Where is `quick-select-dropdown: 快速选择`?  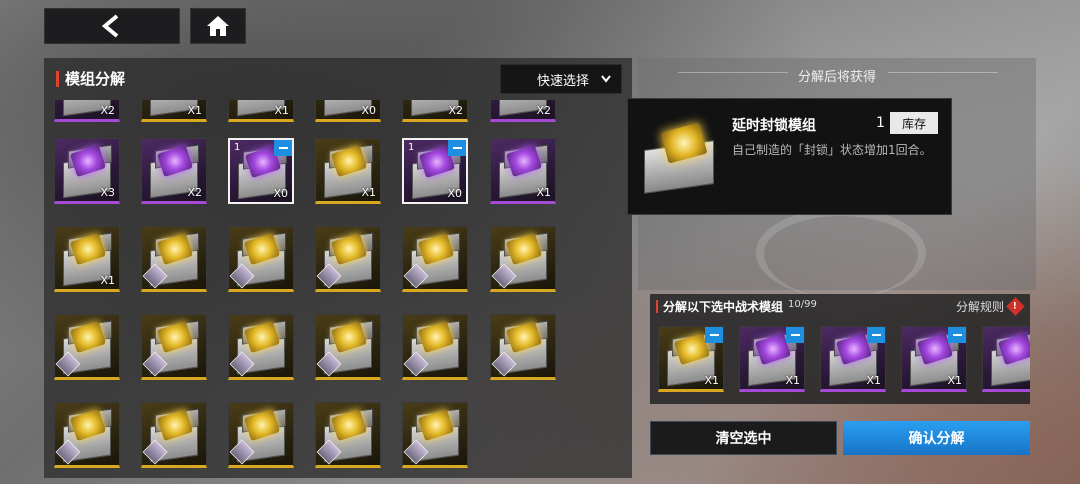
quick-select-dropdown: 快速选择 is located at coordinates (561, 79).